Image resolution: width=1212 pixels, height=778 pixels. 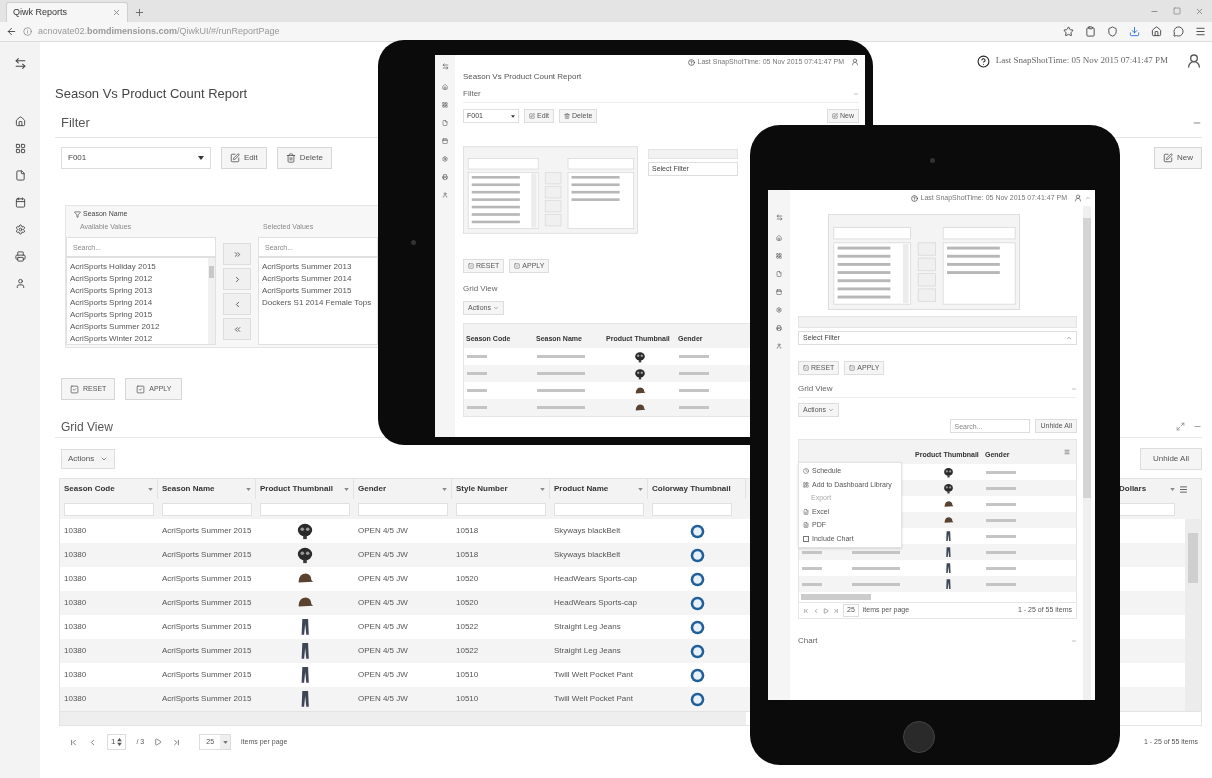 I want to click on column-menu-icon, so click(x=1183, y=489).